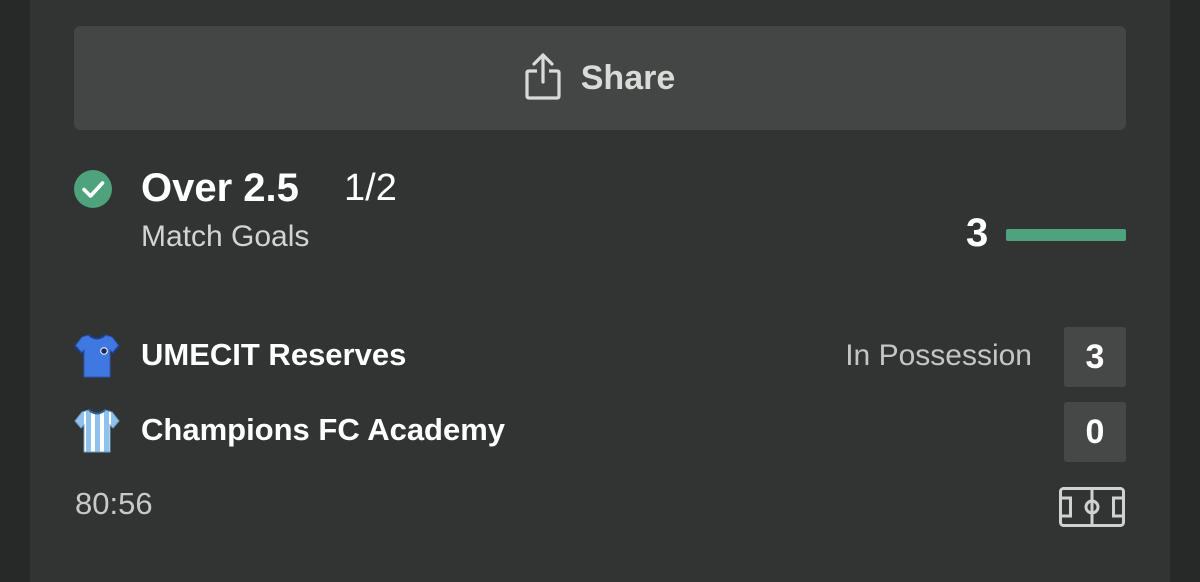 This screenshot has height=582, width=1200. I want to click on pitch-icon, so click(1092, 507).